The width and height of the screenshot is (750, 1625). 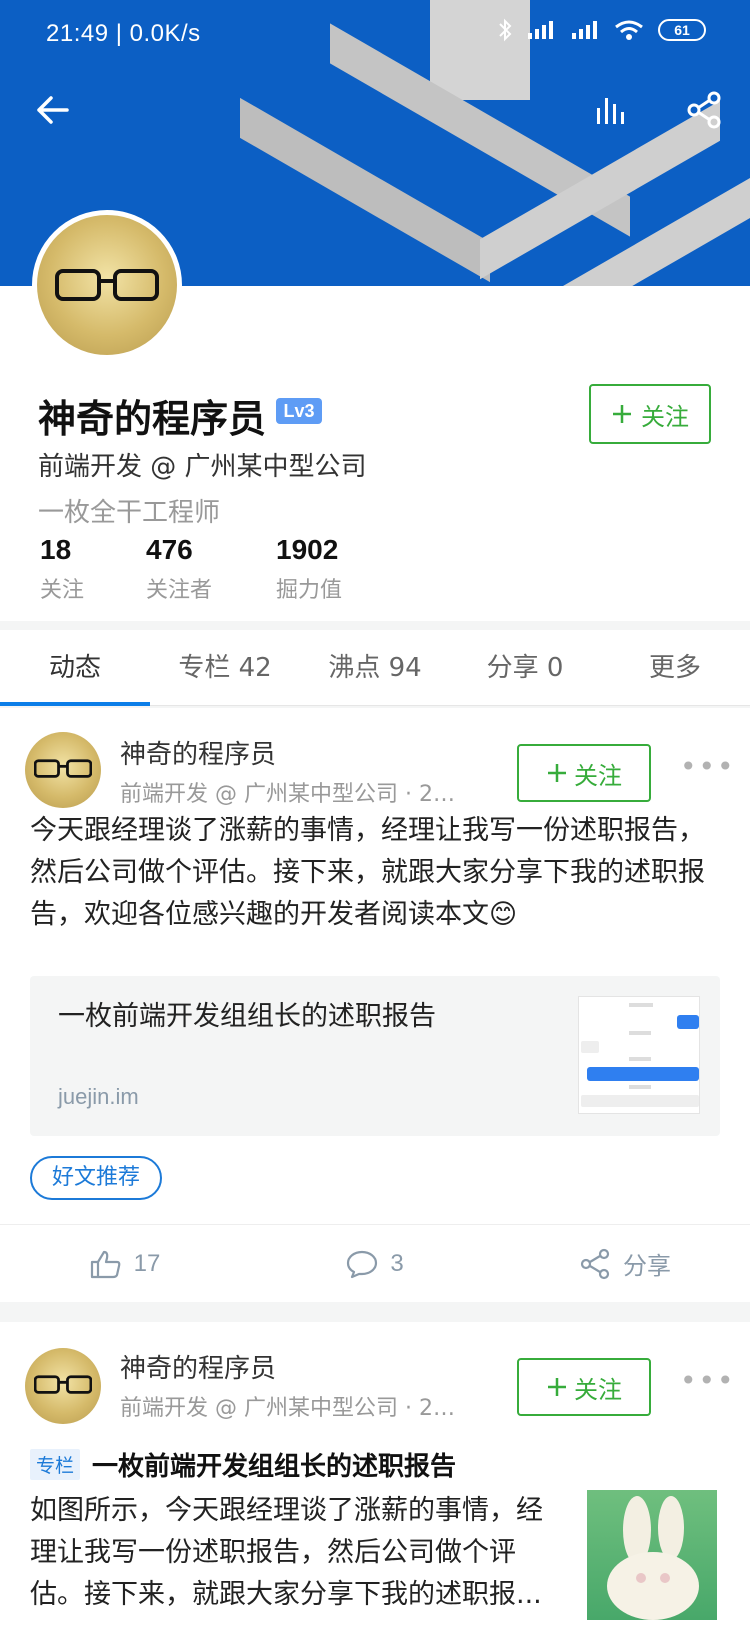 I want to click on avatar, so click(x=107, y=285).